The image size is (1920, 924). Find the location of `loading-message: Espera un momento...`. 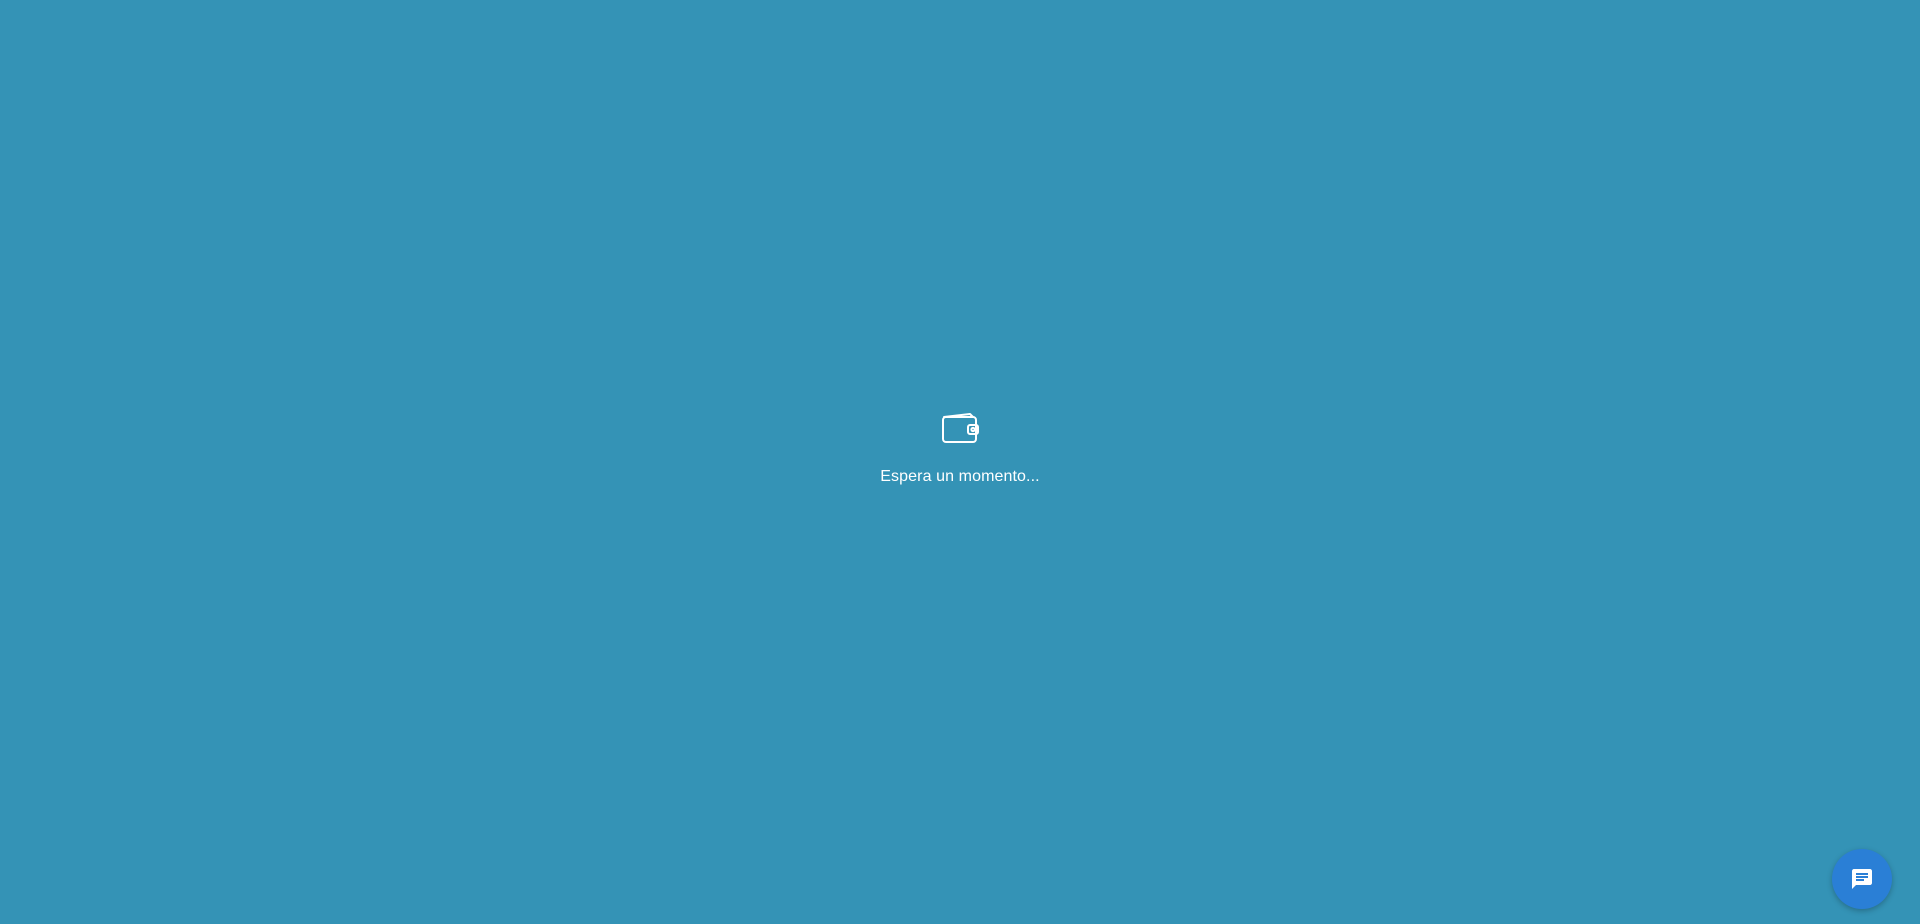

loading-message: Espera un momento... is located at coordinates (960, 476).